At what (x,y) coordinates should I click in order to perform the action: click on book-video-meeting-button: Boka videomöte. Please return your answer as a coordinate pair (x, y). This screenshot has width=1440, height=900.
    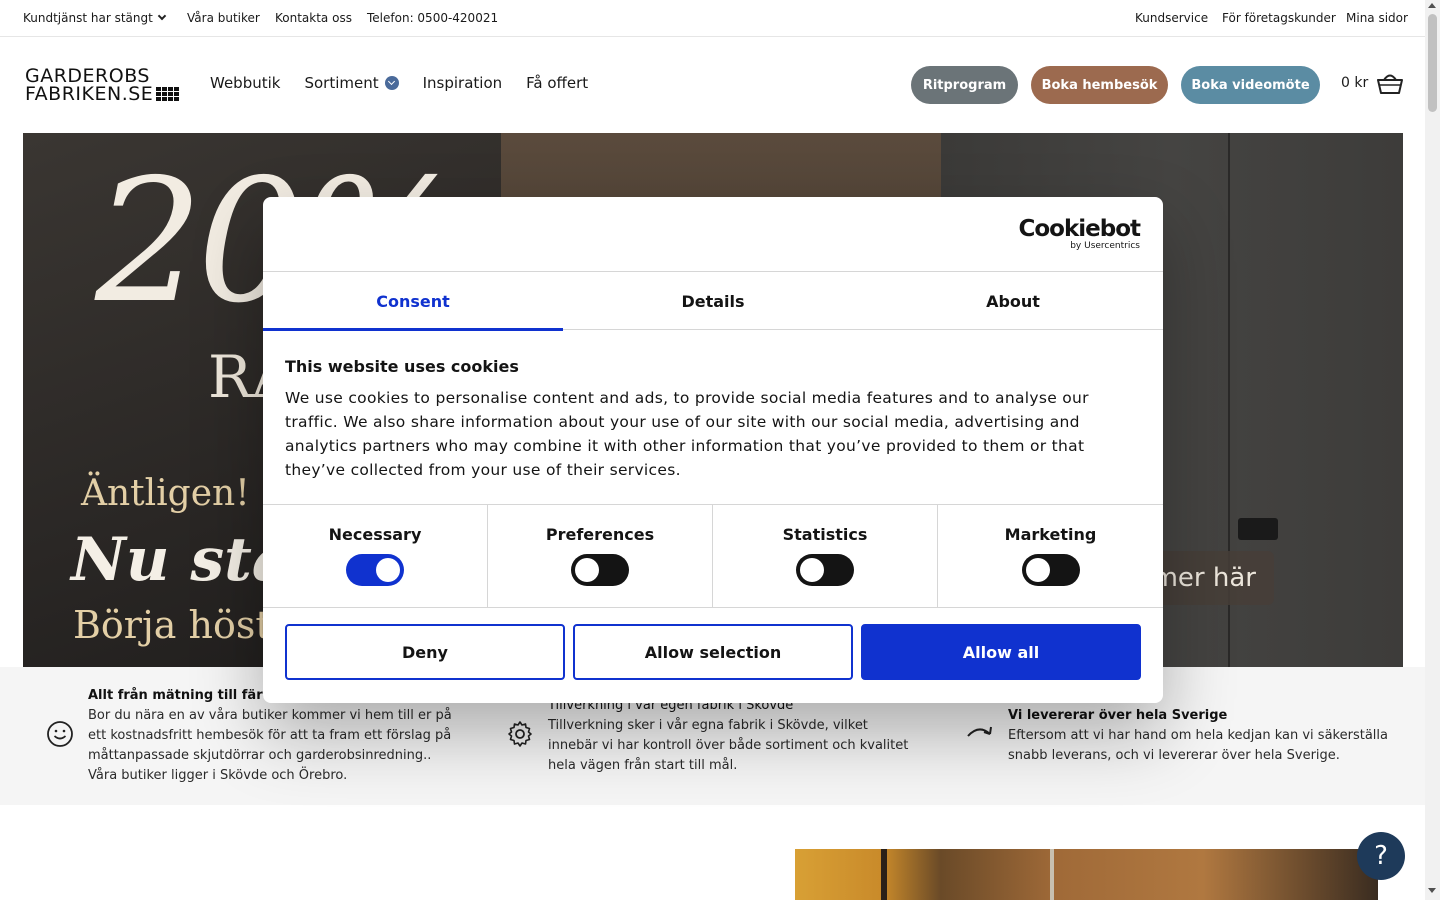
    Looking at the image, I should click on (1250, 85).